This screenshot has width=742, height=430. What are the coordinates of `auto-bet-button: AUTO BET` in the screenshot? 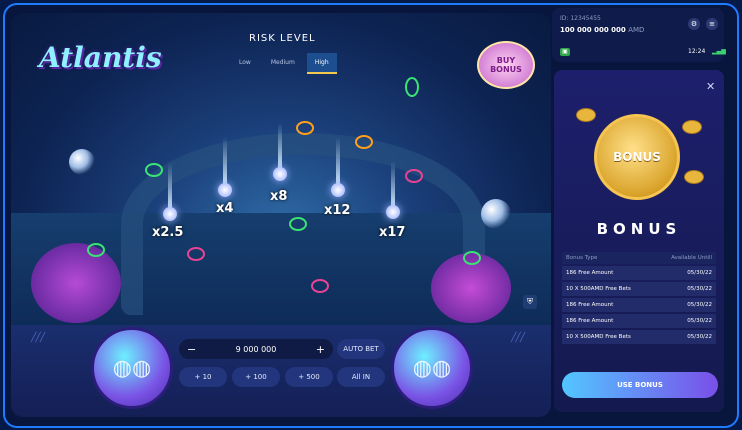 It's located at (361, 349).